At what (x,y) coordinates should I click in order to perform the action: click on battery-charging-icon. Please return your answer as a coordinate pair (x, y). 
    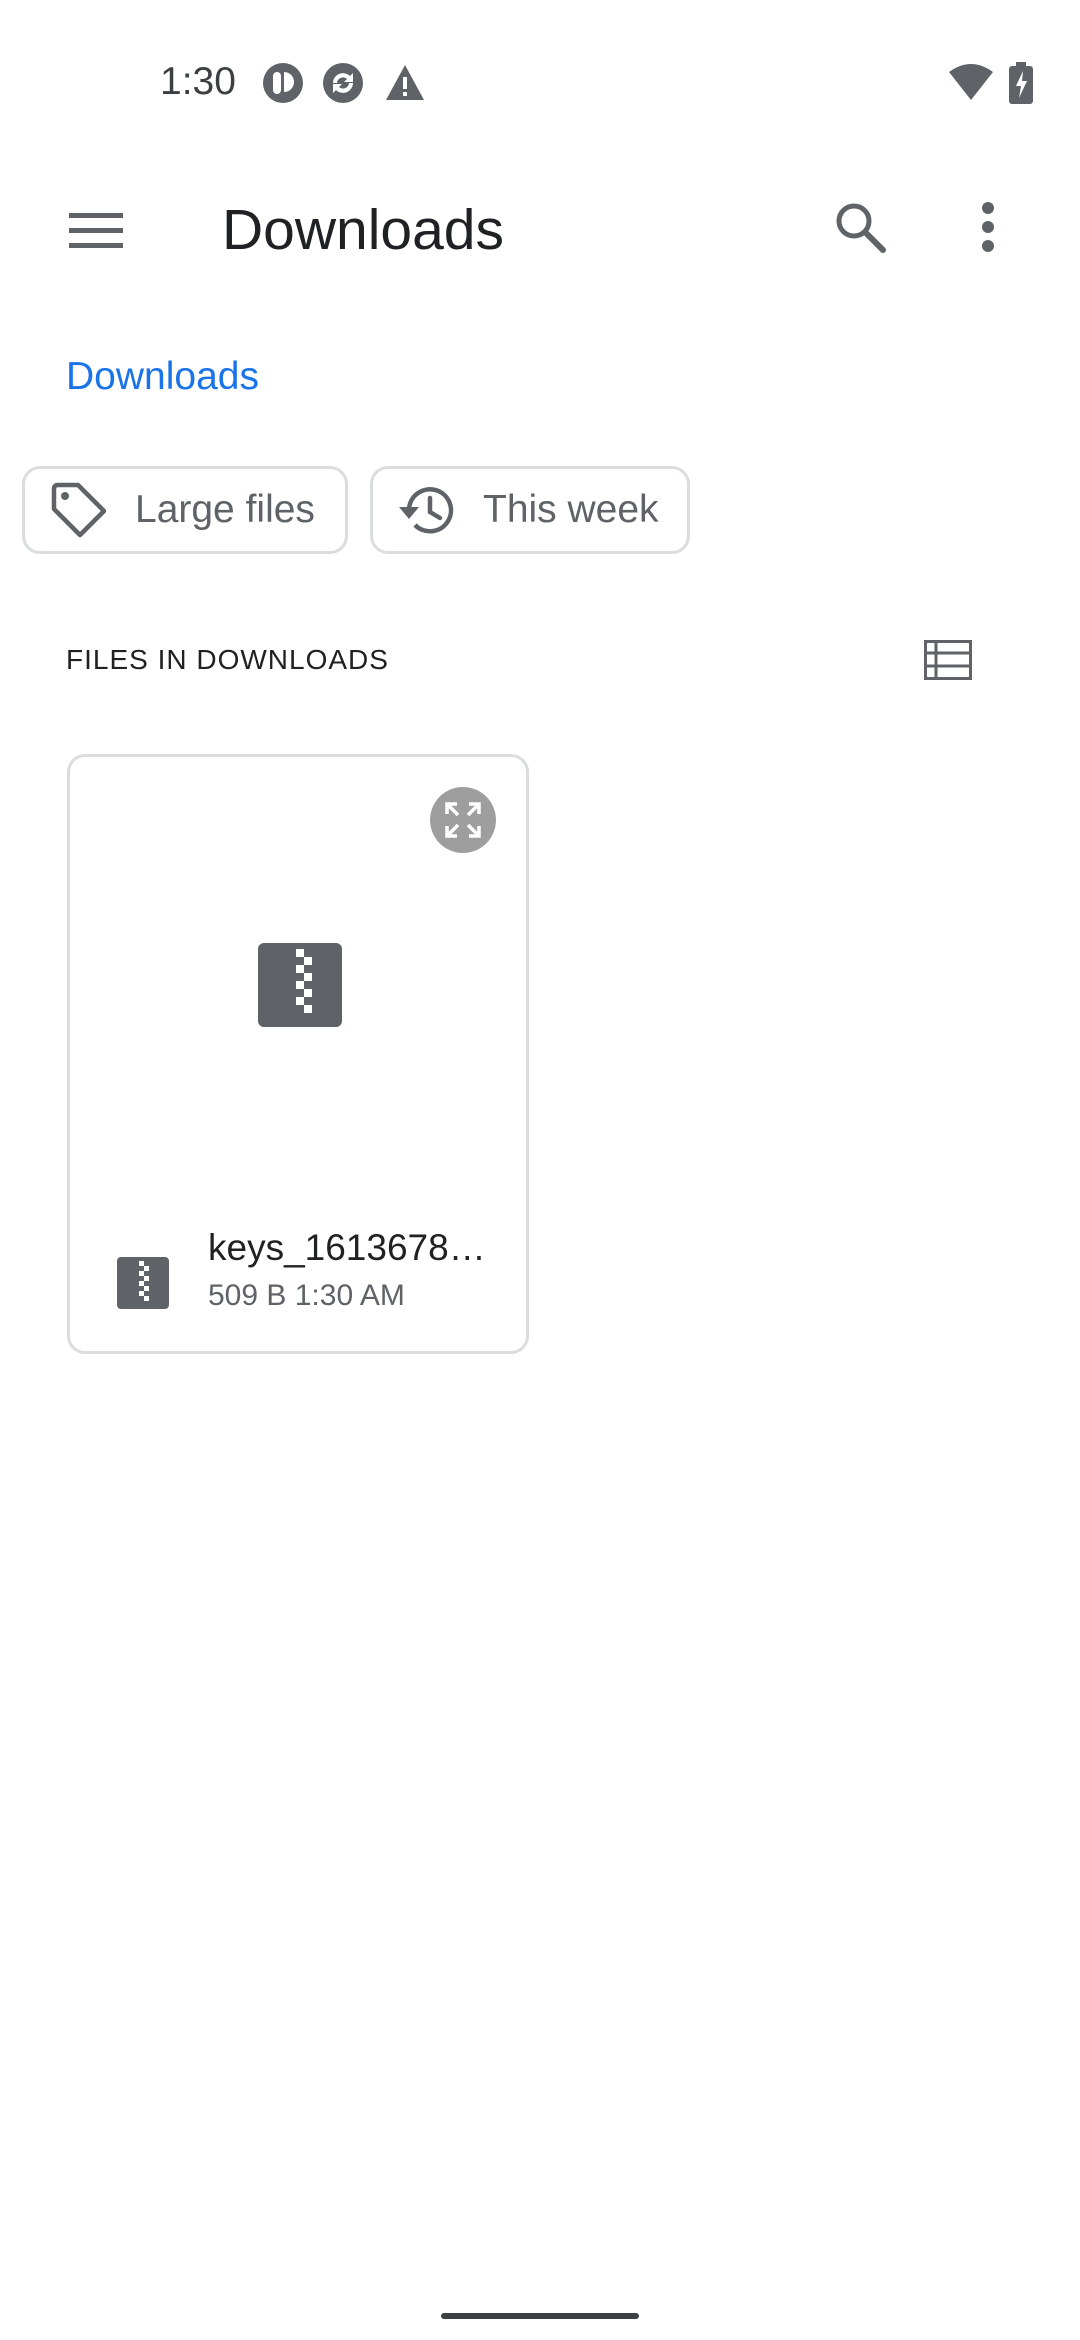
    Looking at the image, I should click on (1021, 85).